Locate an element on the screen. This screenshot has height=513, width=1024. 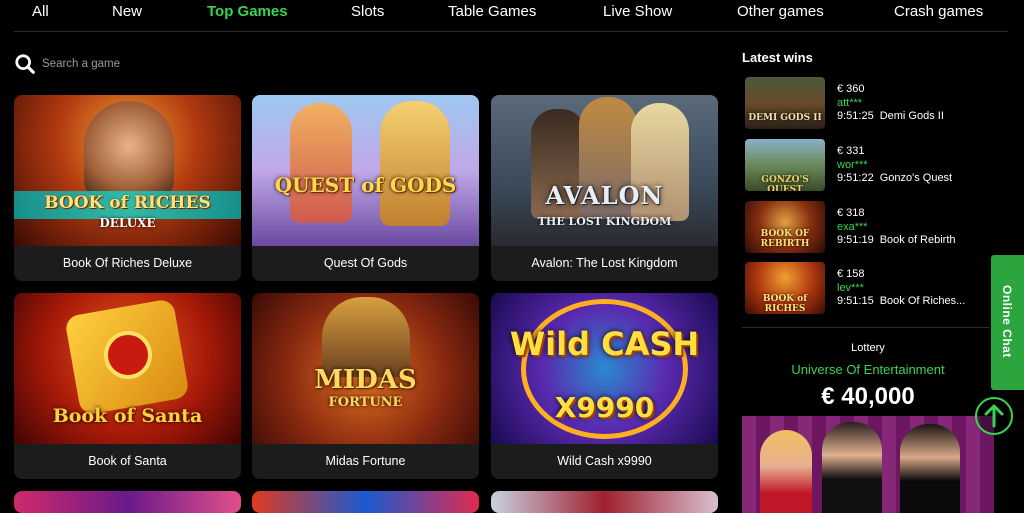
lottery-name: Universe Of Entertainment is located at coordinates (868, 369).